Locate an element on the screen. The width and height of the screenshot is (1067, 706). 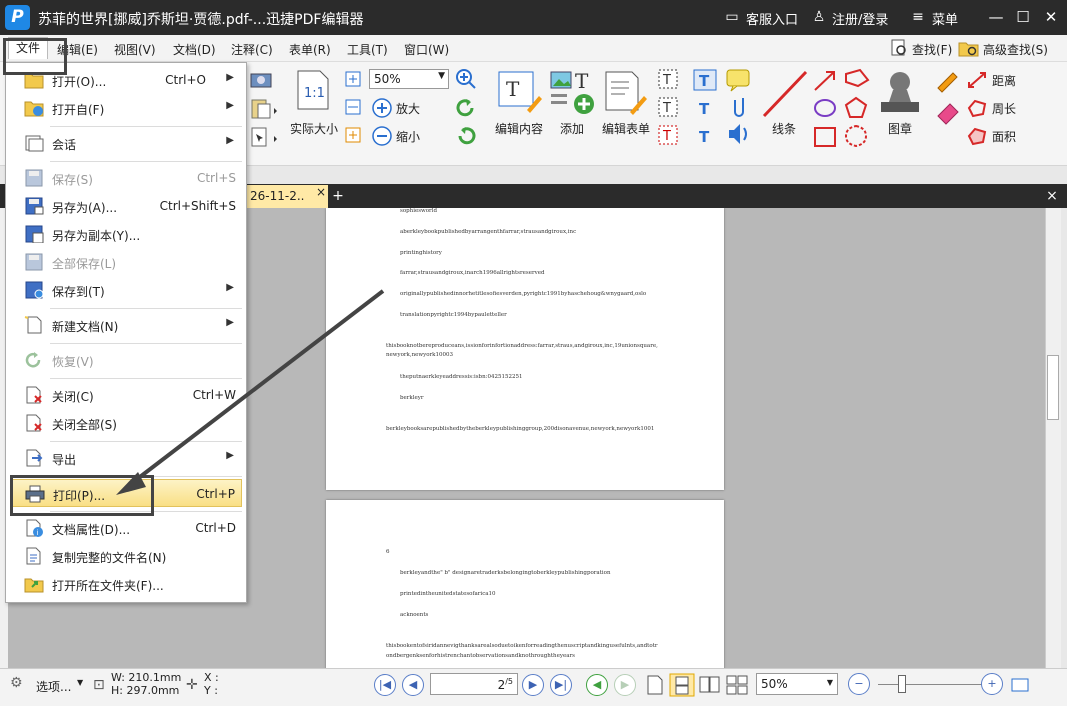
next-page-button: ▶ is located at coordinates (533, 685).